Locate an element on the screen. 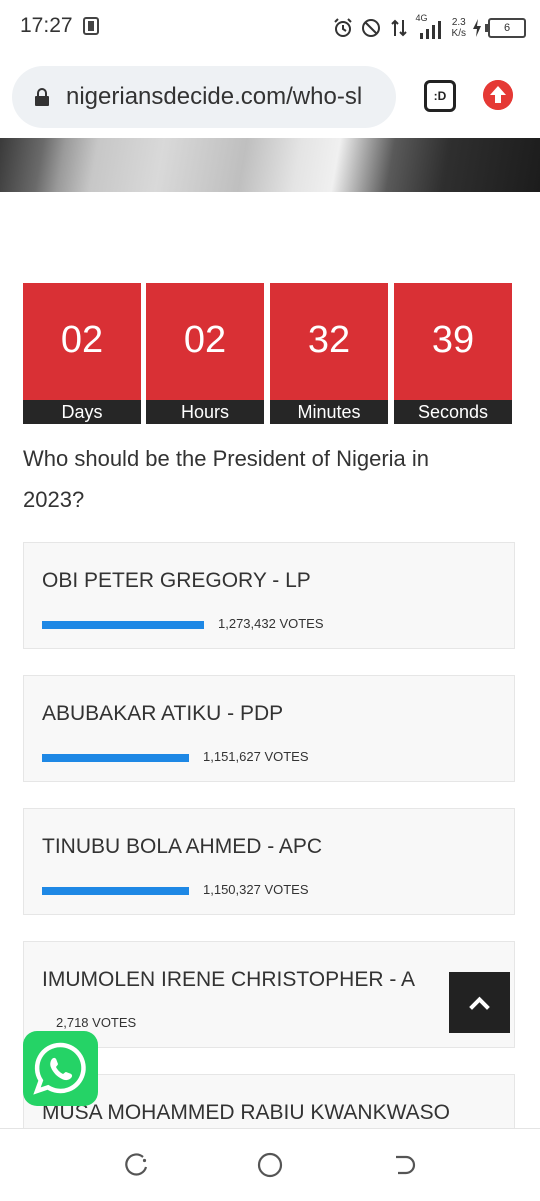 The image size is (540, 1201). vote-count: 2,718 VOTES is located at coordinates (96, 1022).